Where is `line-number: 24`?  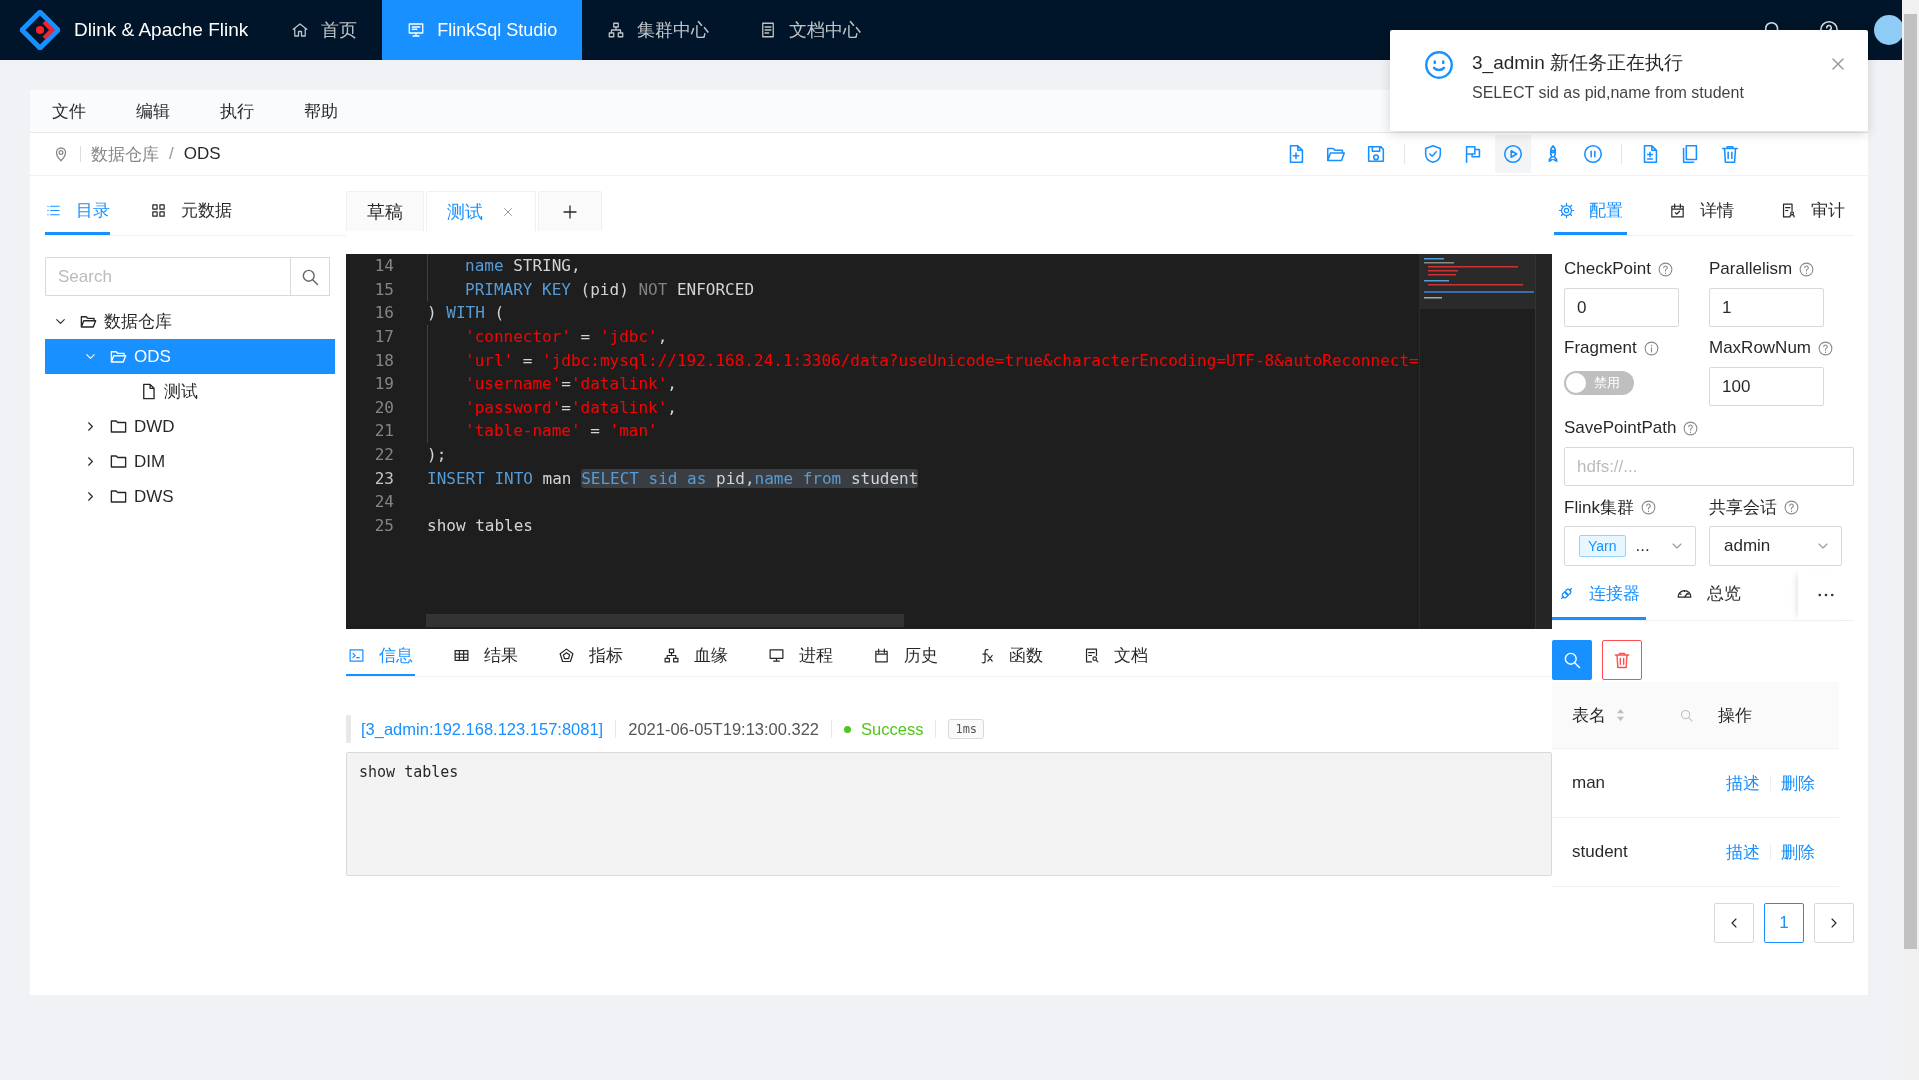
line-number: 24 is located at coordinates (383, 502).